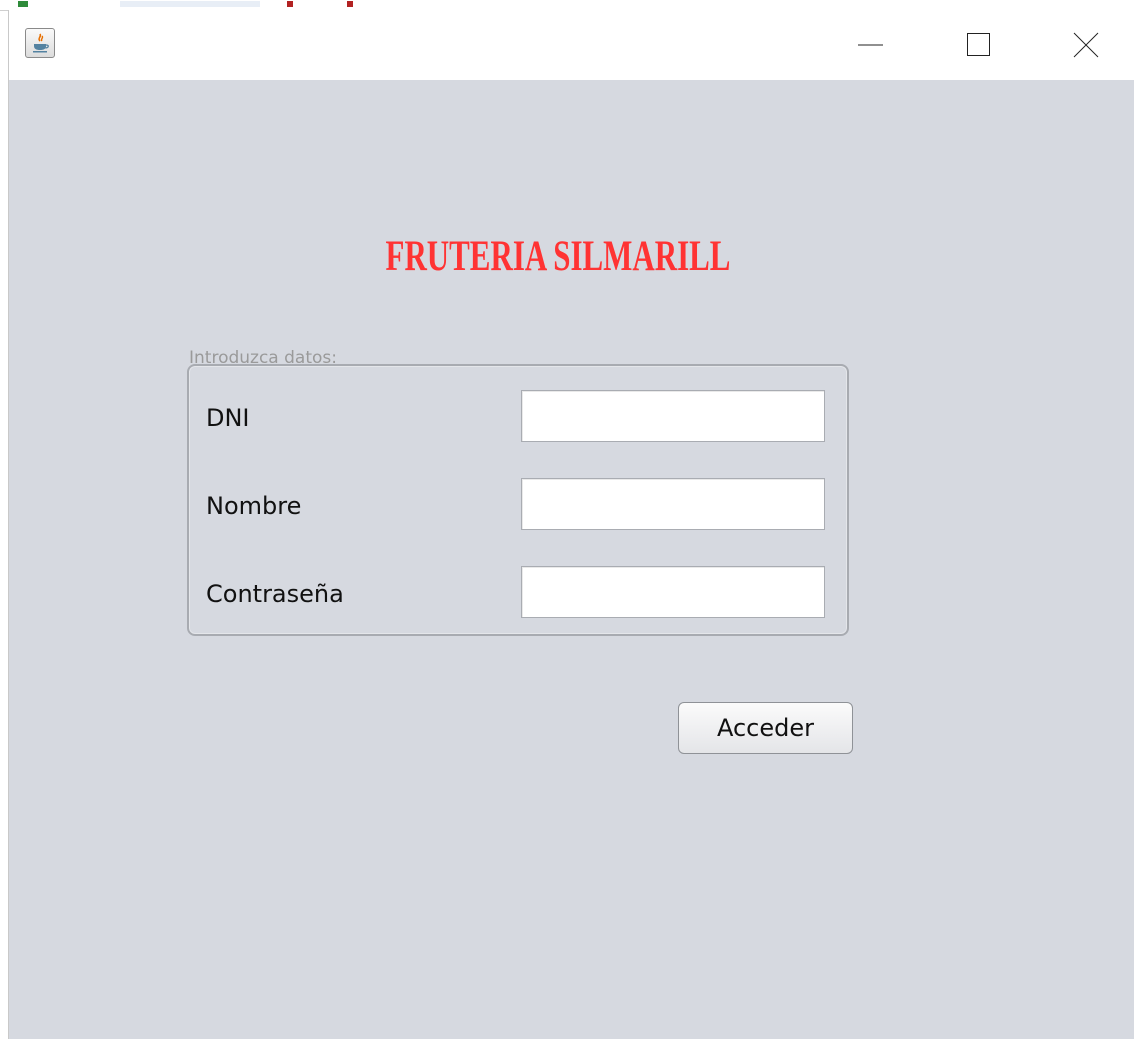 This screenshot has height=1039, width=1134. Describe the element at coordinates (673, 504) in the screenshot. I see `nombre-field` at that location.